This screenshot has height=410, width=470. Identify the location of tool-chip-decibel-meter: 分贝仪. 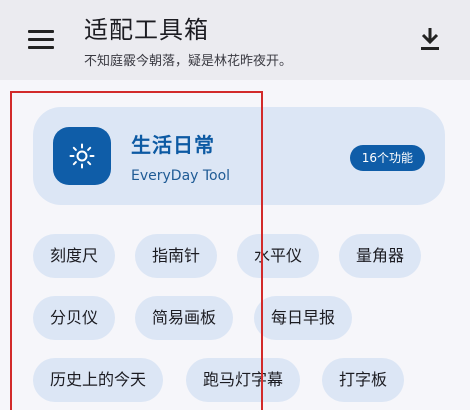
(74, 318).